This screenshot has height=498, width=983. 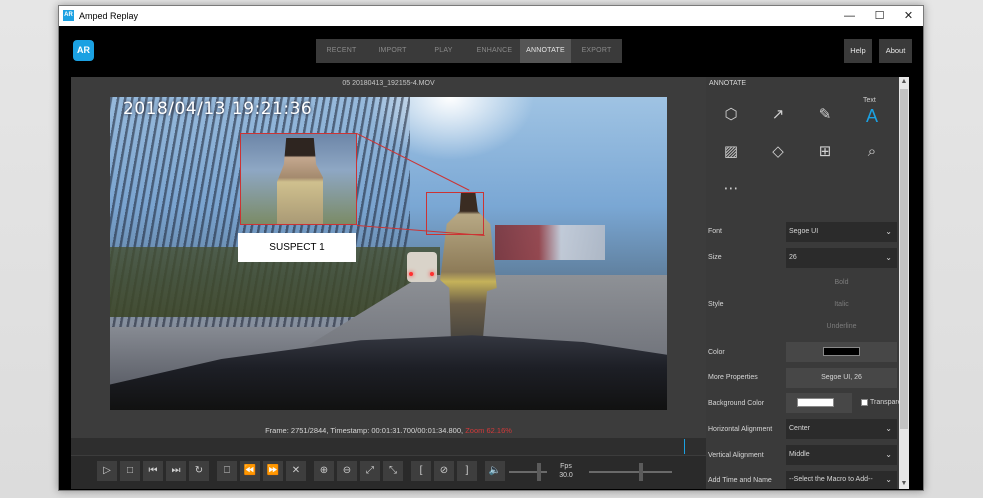 What do you see at coordinates (908, 16) in the screenshot?
I see `close-window-button: ✕` at bounding box center [908, 16].